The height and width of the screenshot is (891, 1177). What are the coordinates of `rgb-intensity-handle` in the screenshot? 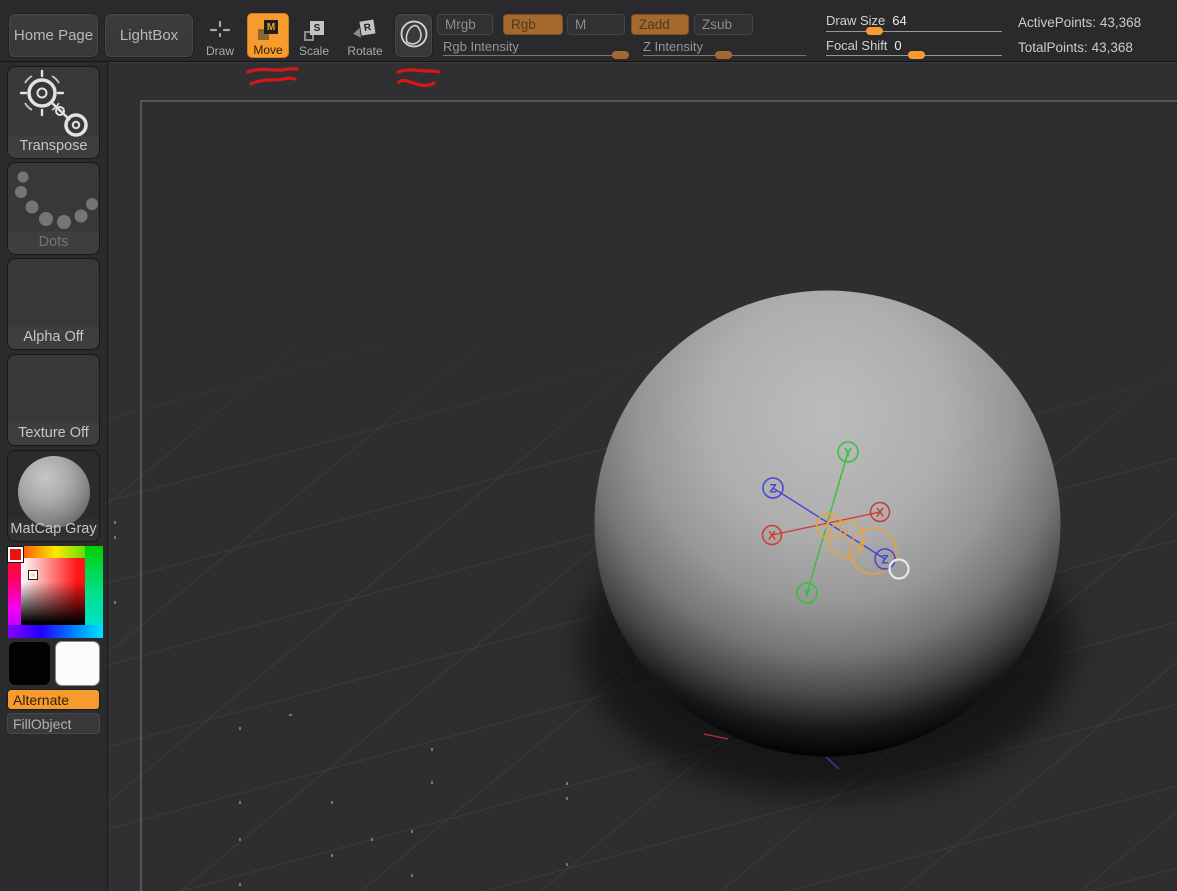 It's located at (620, 55).